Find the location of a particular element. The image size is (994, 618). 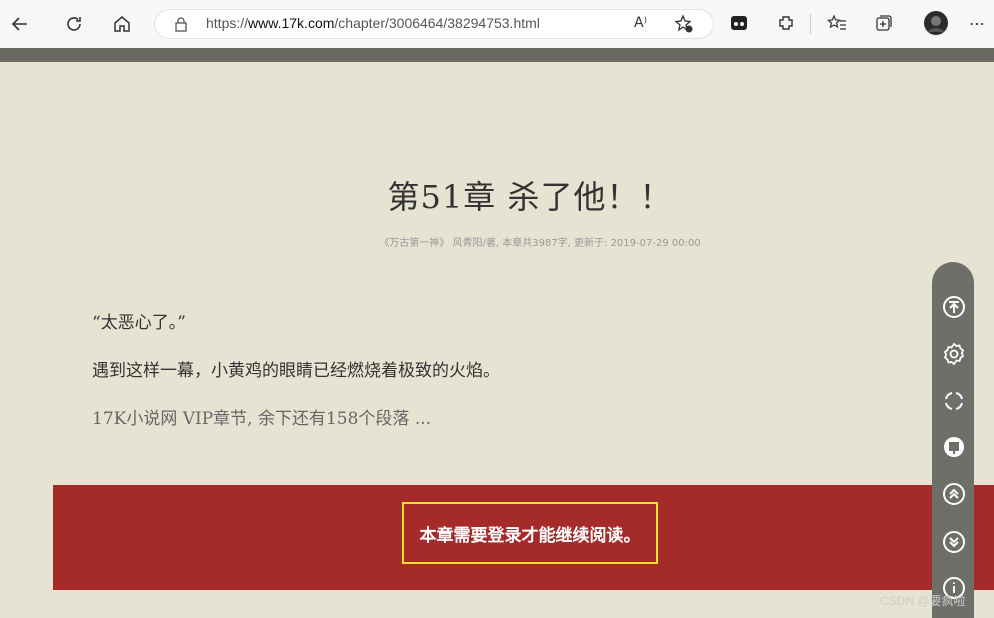

profile-icon is located at coordinates (936, 23).